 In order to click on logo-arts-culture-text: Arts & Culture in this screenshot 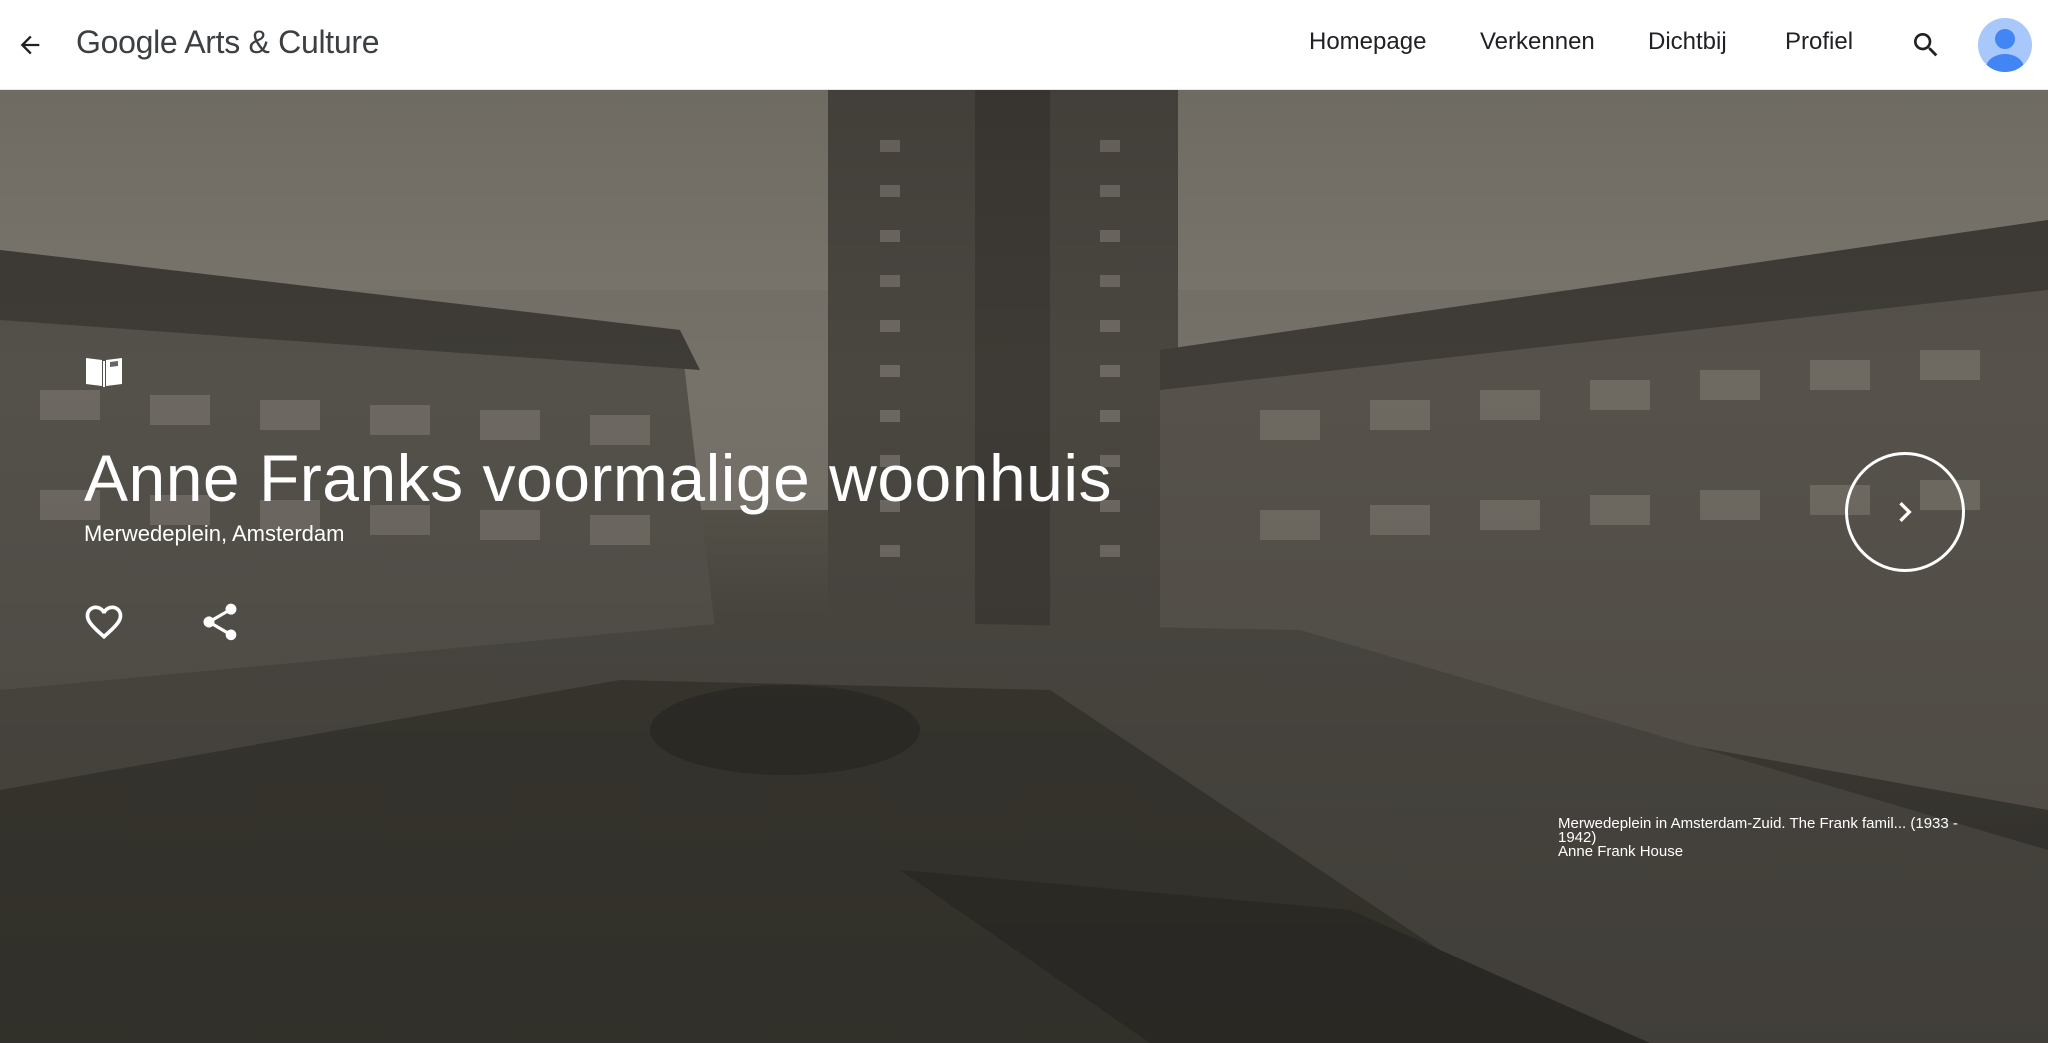, I will do `click(282, 42)`.